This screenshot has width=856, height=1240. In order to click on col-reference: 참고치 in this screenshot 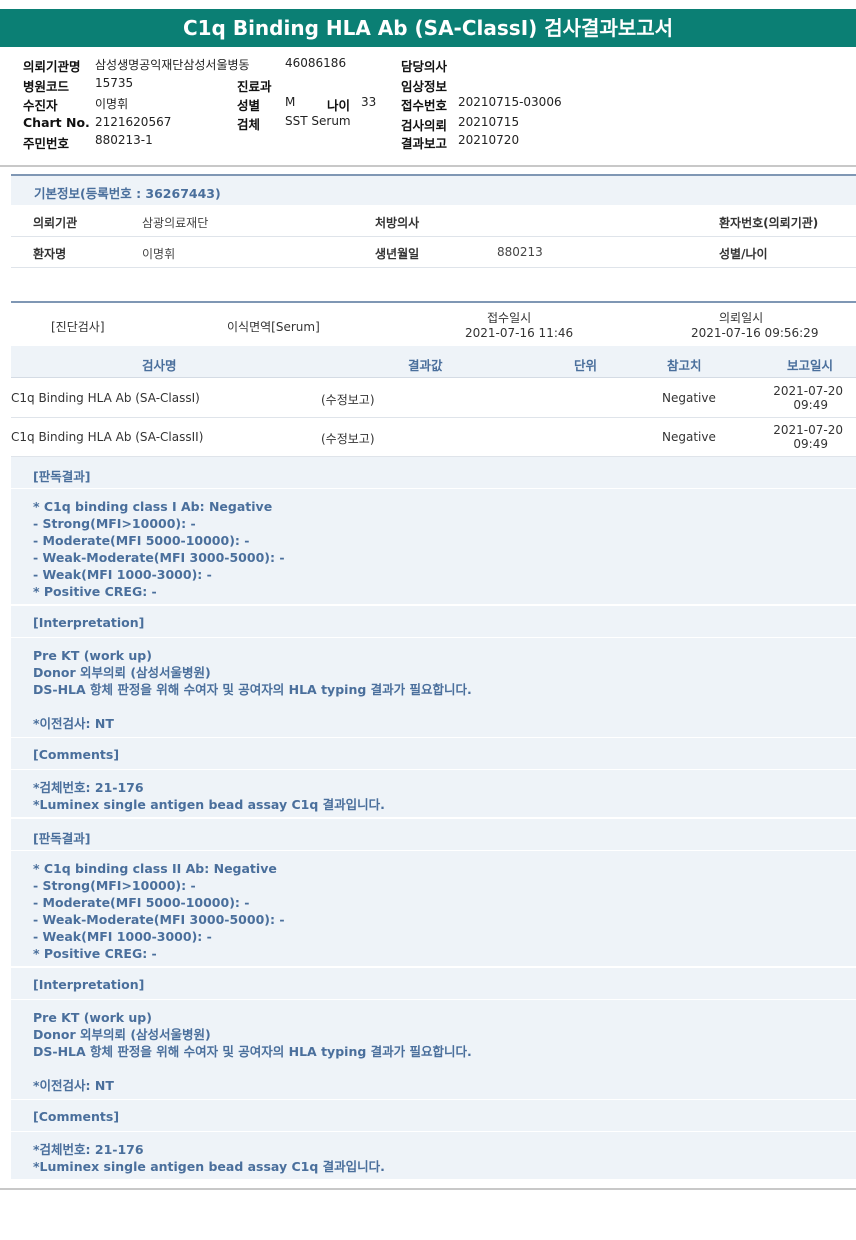, I will do `click(684, 365)`.